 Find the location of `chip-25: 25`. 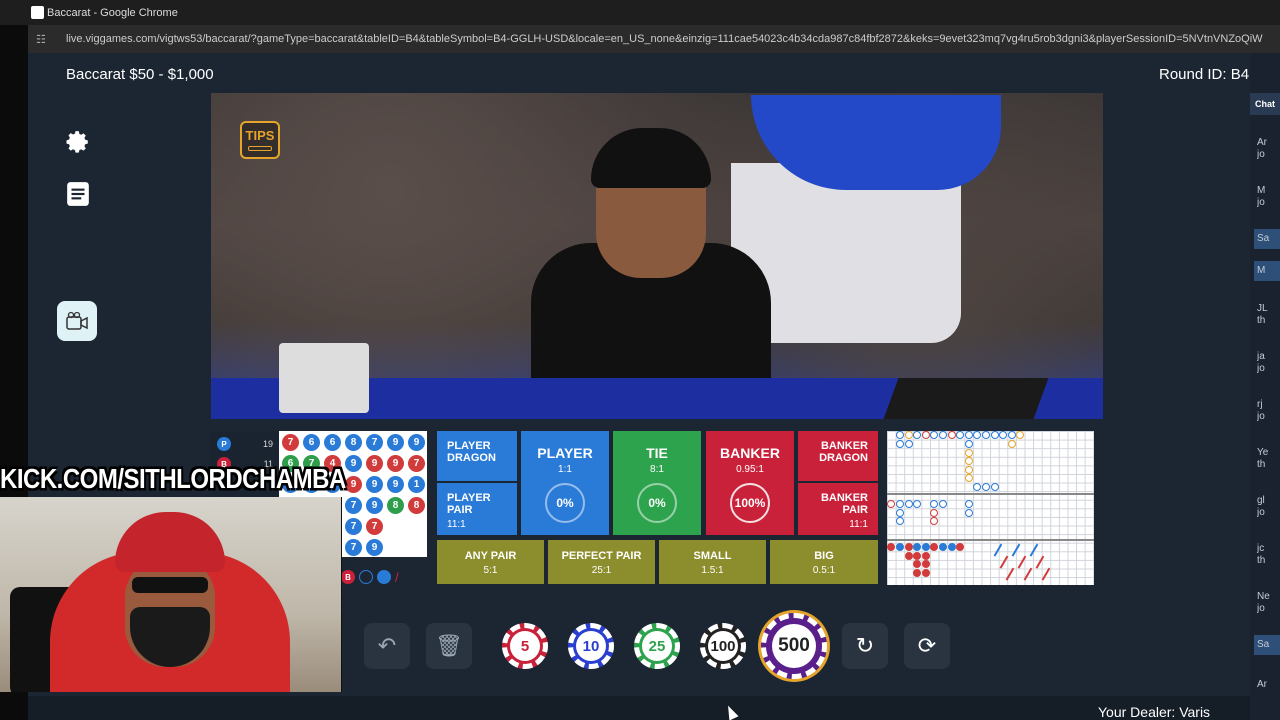

chip-25: 25 is located at coordinates (657, 646).